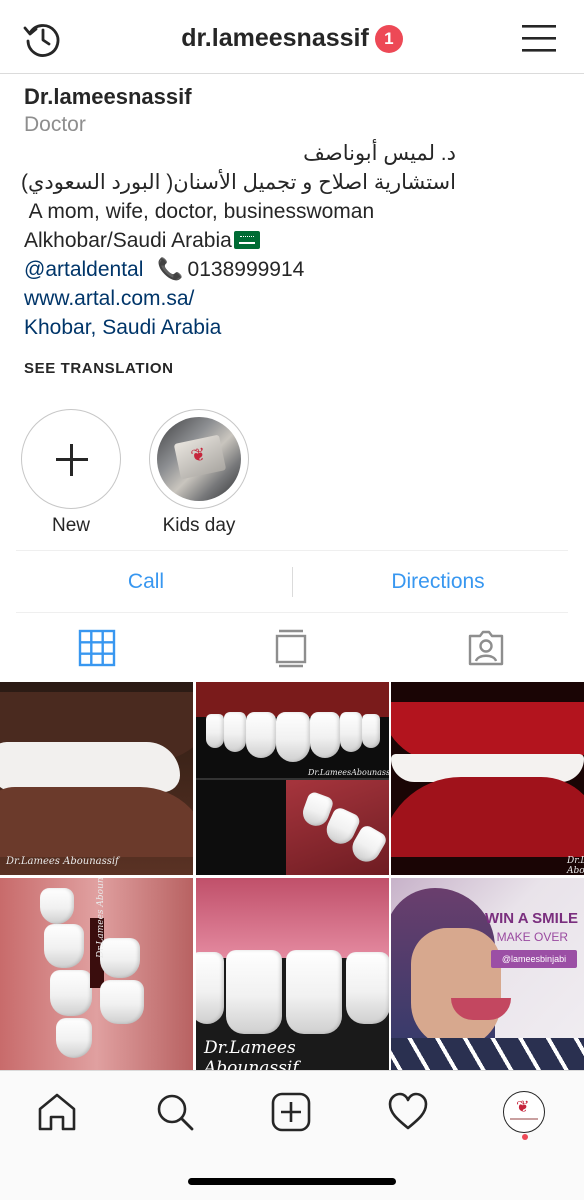 The height and width of the screenshot is (1200, 584). I want to click on heart-icon, so click(408, 1112).